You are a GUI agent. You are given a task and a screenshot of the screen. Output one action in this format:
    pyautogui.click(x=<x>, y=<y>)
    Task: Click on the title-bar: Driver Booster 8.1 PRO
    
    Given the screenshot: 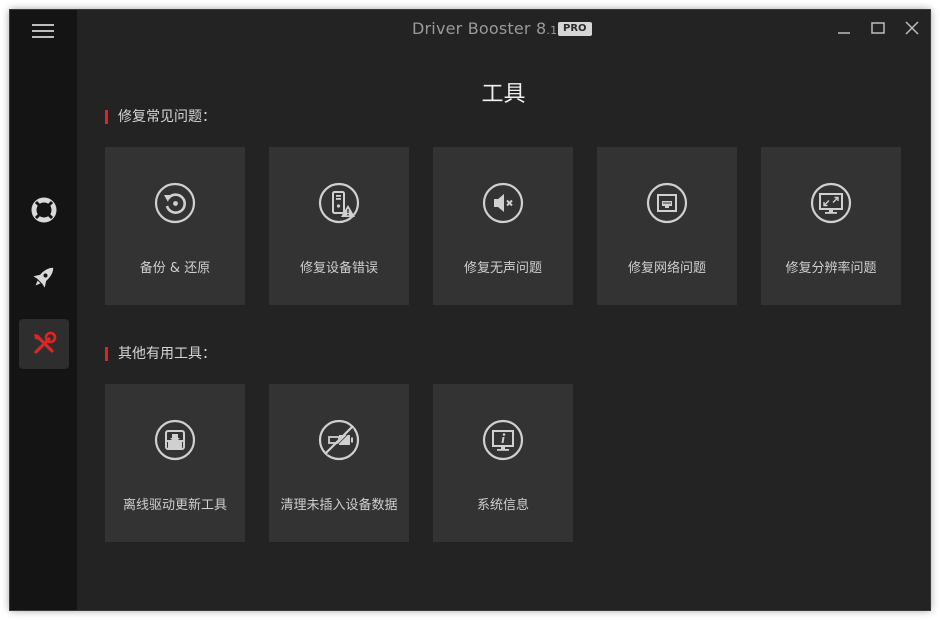 What is the action you would take?
    pyautogui.click(x=503, y=30)
    